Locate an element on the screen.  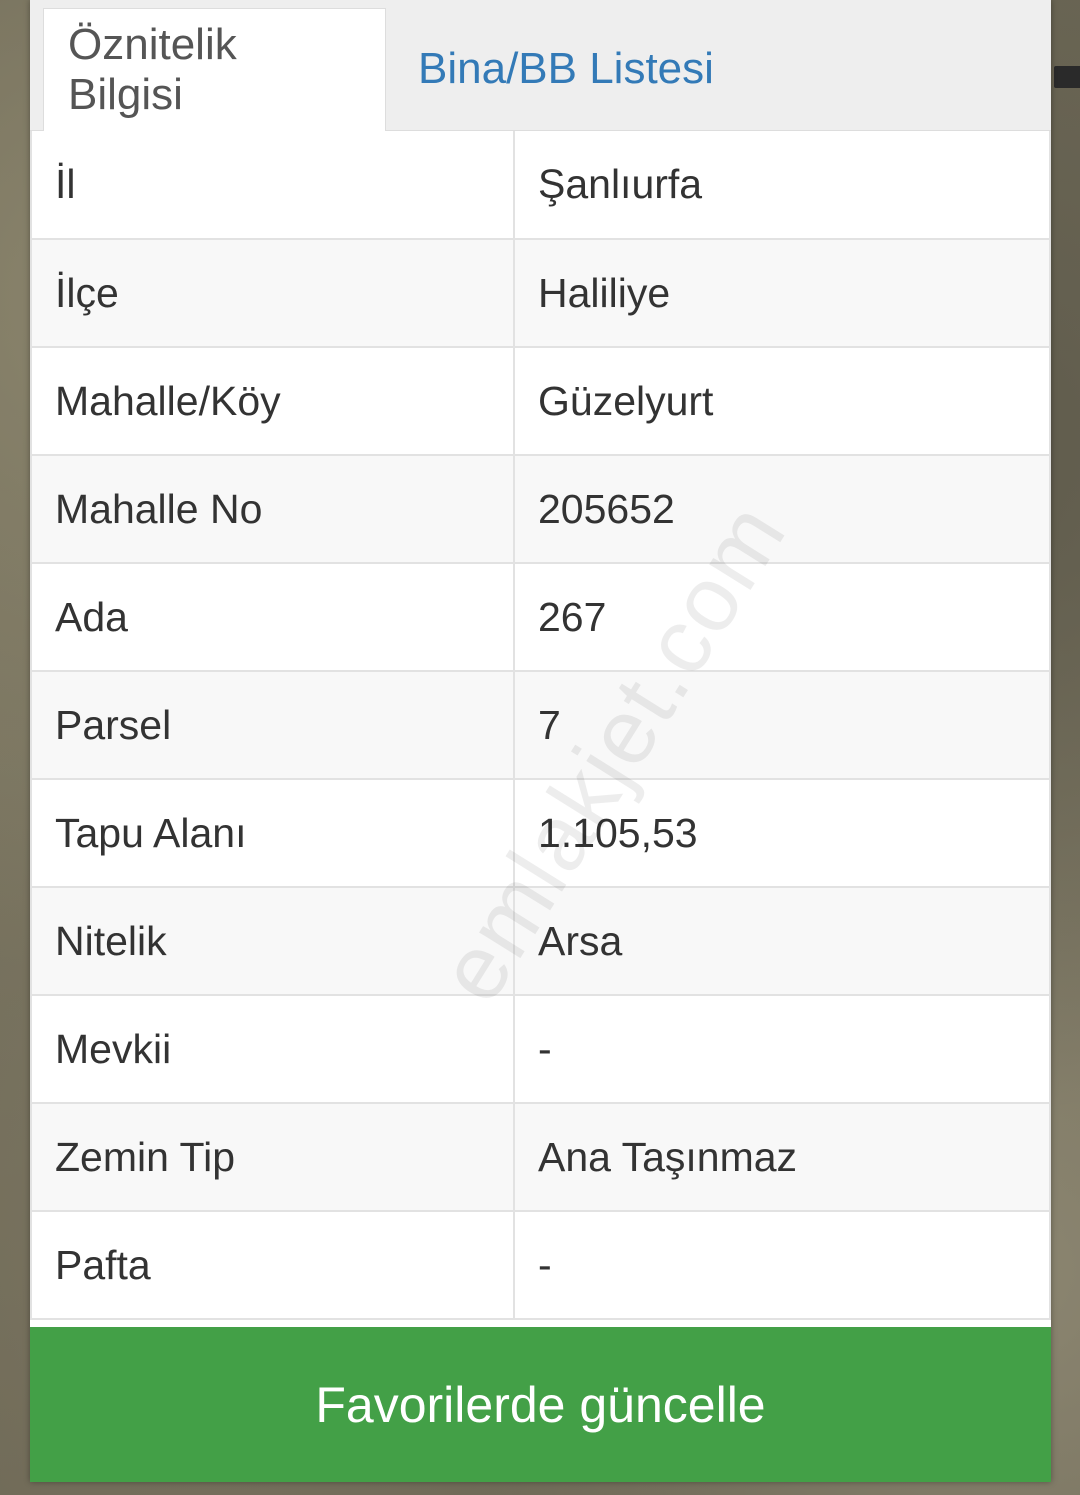
table-row: Tapu Alanı 1.105,53 is located at coordinates (540, 833).